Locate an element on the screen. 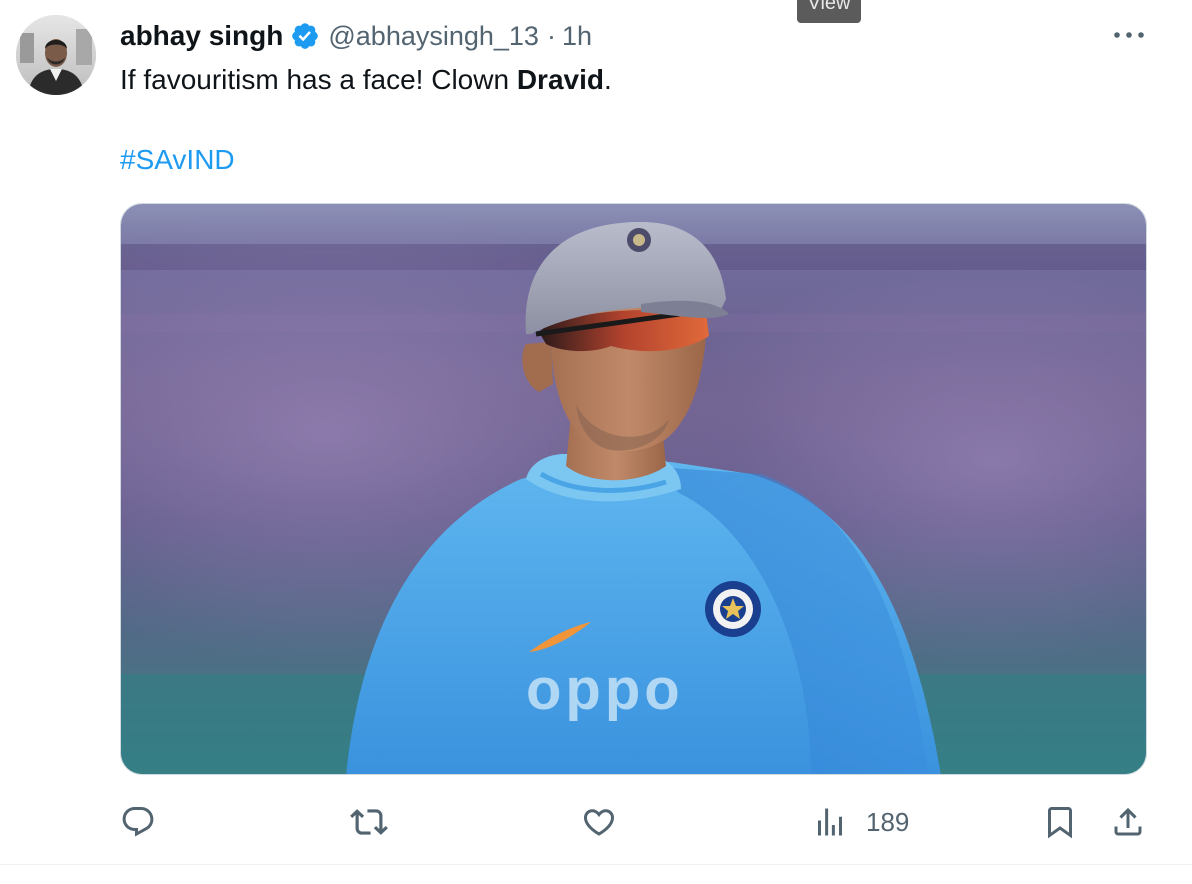 Image resolution: width=1192 pixels, height=884 pixels. reply-icon is located at coordinates (138, 822).